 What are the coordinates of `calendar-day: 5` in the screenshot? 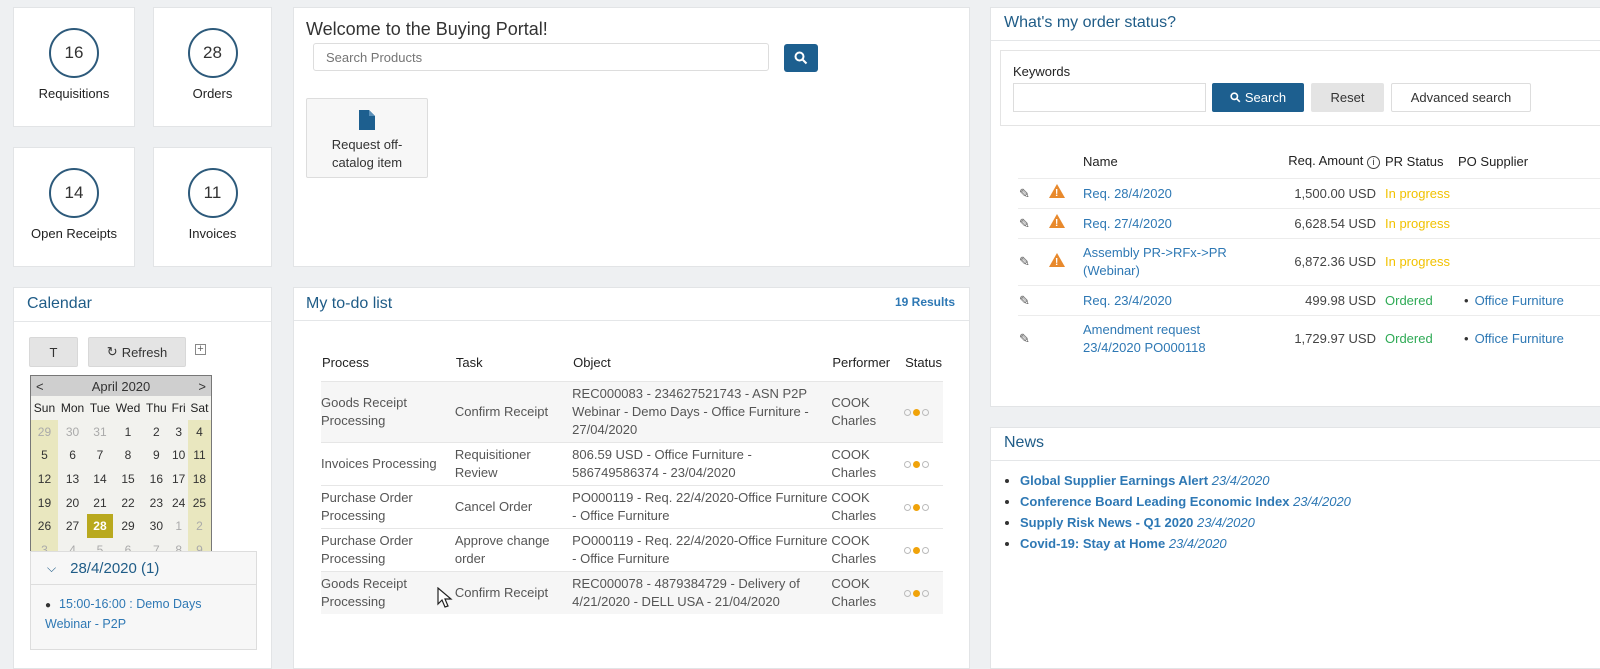 It's located at (44, 455).